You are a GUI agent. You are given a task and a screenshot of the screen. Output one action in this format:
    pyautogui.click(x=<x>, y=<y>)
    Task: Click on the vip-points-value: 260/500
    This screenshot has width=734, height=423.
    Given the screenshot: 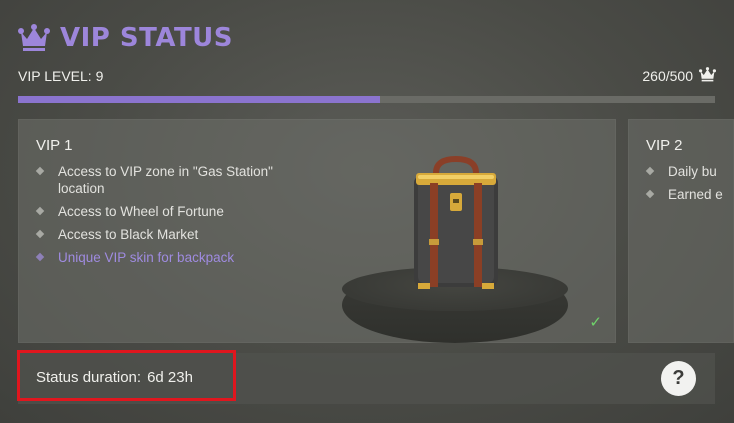 What is the action you would take?
    pyautogui.click(x=667, y=76)
    